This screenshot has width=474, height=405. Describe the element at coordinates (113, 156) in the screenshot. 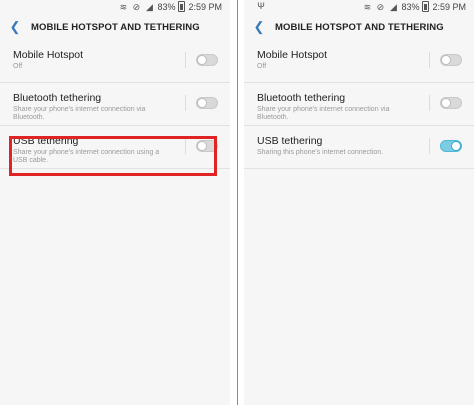

I see `highlight-box` at that location.